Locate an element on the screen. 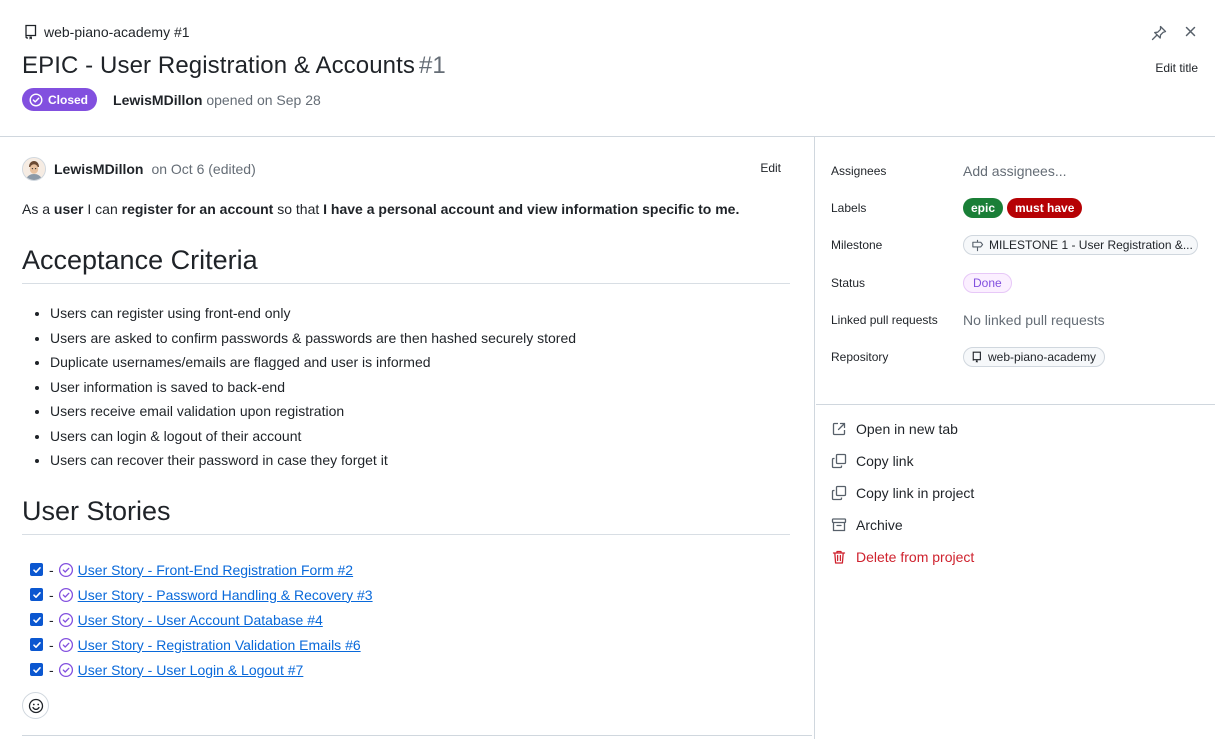  issue-number: #1 is located at coordinates (432, 65).